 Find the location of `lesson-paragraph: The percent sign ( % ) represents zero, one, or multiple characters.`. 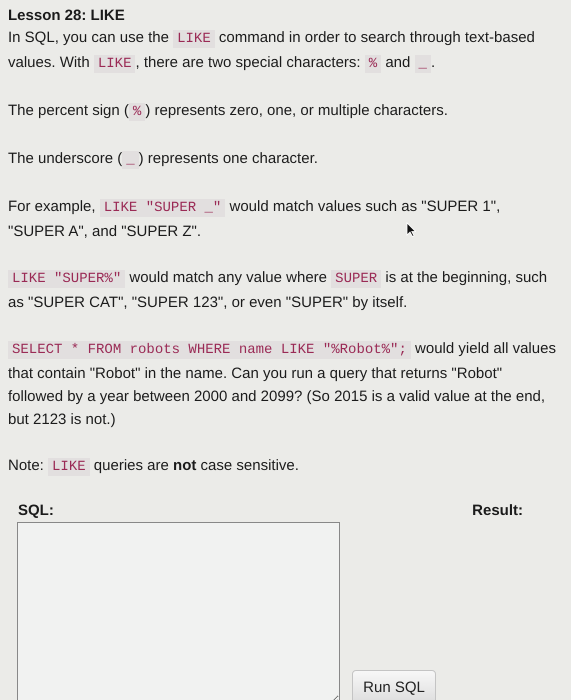

lesson-paragraph: The percent sign ( % ) represents zero, one, or multiple characters. is located at coordinates (228, 112).